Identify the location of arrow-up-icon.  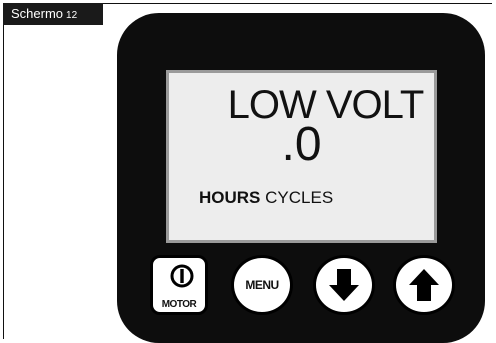
(424, 285).